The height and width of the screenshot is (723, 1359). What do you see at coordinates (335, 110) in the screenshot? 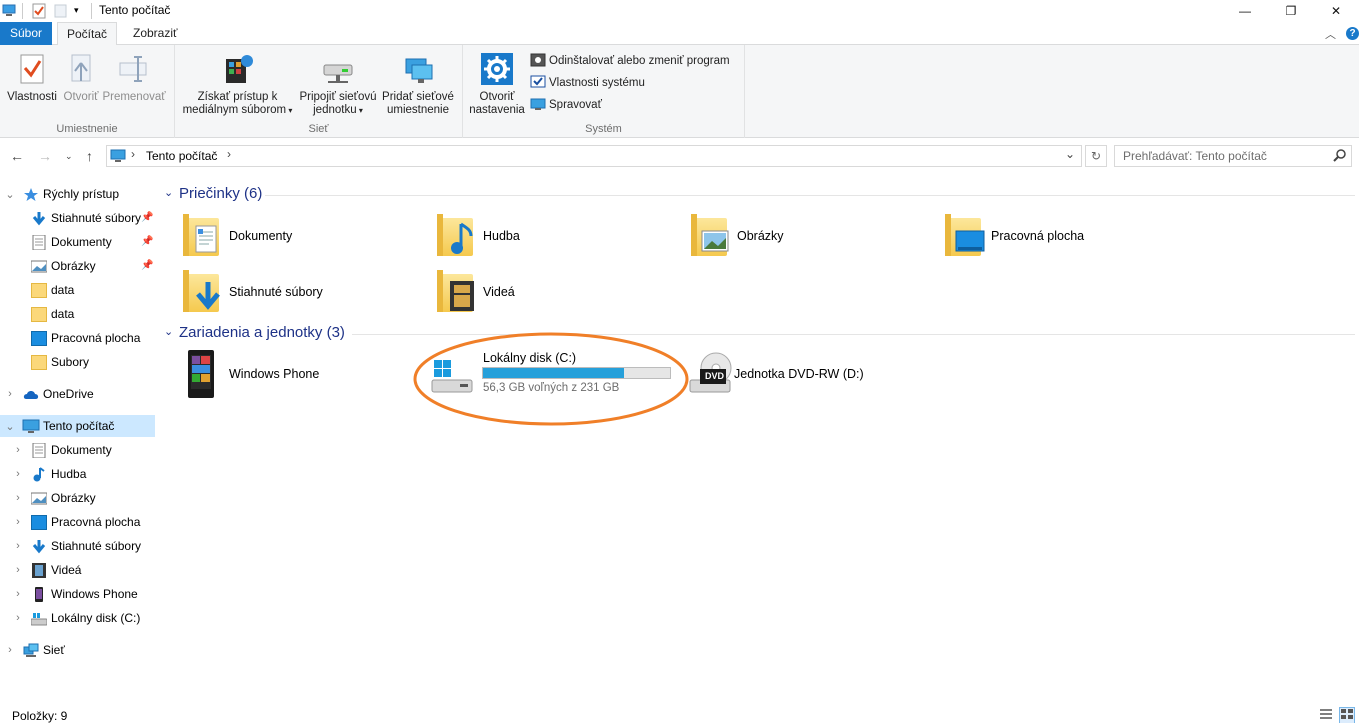
I see `map-drive-label-2: jednotku` at bounding box center [335, 110].